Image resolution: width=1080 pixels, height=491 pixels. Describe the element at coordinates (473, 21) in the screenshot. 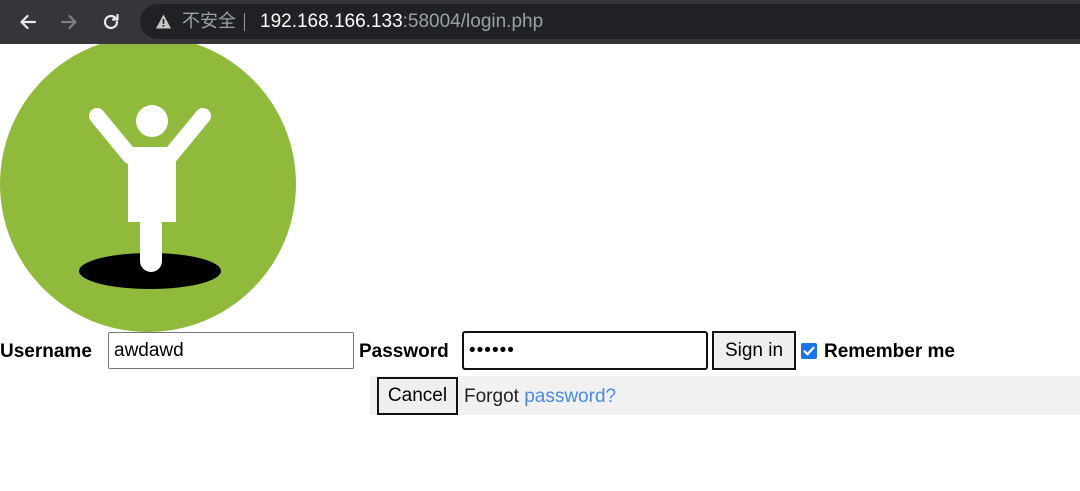

I see `url-path: :58004/login.php` at that location.